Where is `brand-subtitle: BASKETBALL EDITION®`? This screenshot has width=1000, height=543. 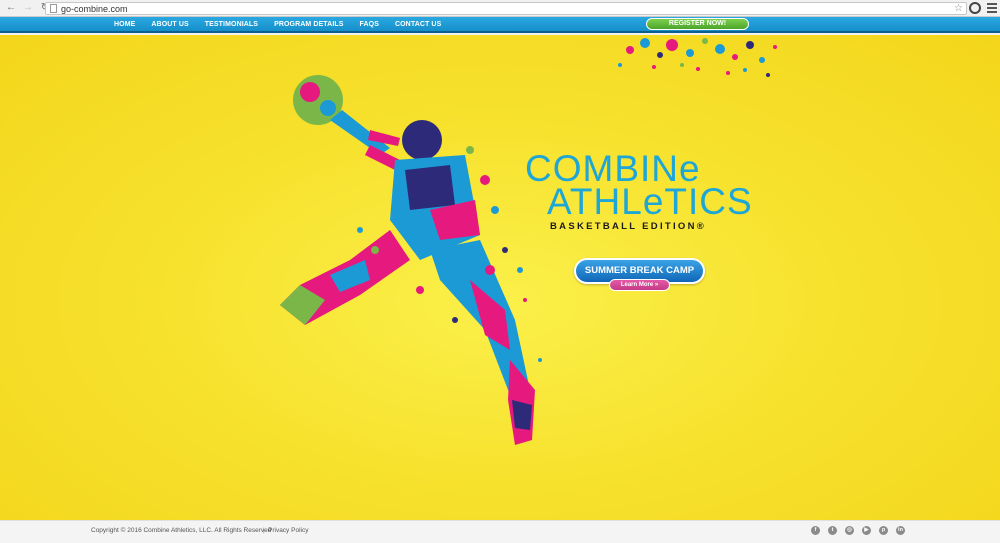 brand-subtitle: BASKETBALL EDITION® is located at coordinates (628, 226).